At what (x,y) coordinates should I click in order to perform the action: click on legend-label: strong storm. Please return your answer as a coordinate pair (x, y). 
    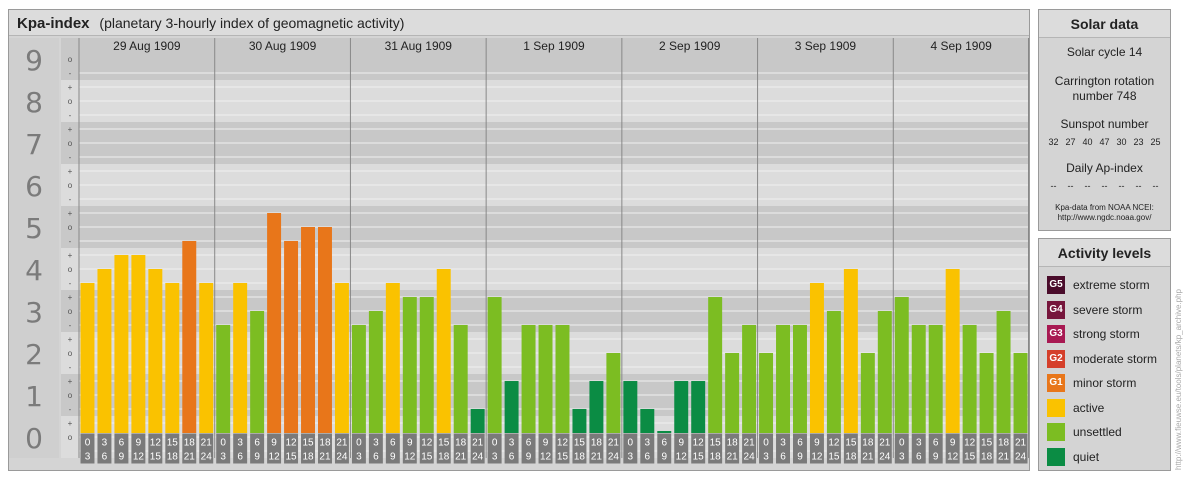
    Looking at the image, I should click on (1106, 334).